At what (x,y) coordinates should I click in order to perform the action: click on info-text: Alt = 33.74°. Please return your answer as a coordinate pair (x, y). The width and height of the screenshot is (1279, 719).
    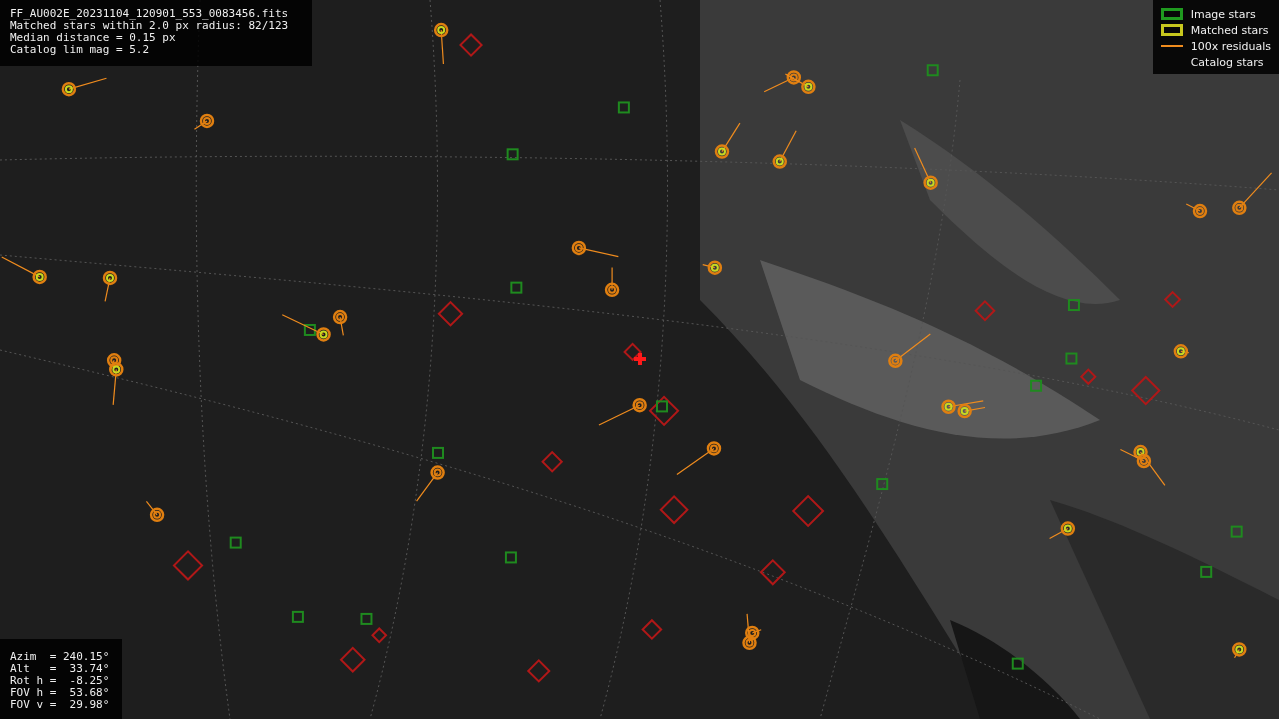
    Looking at the image, I should click on (60, 669).